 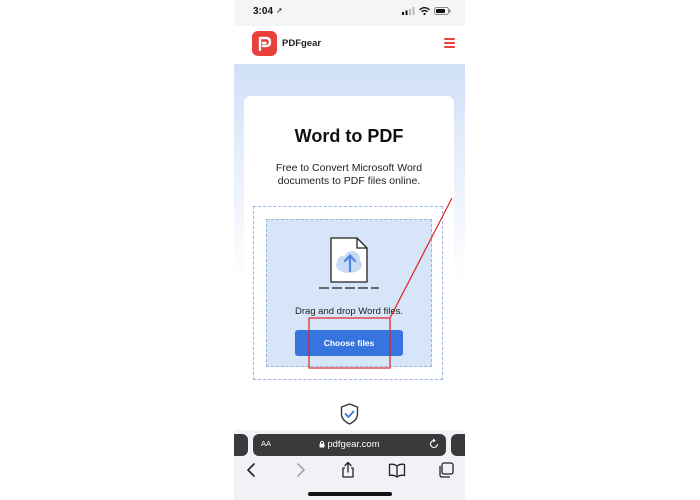 I want to click on address-bar: AA pdfgear.com, so click(x=349, y=445).